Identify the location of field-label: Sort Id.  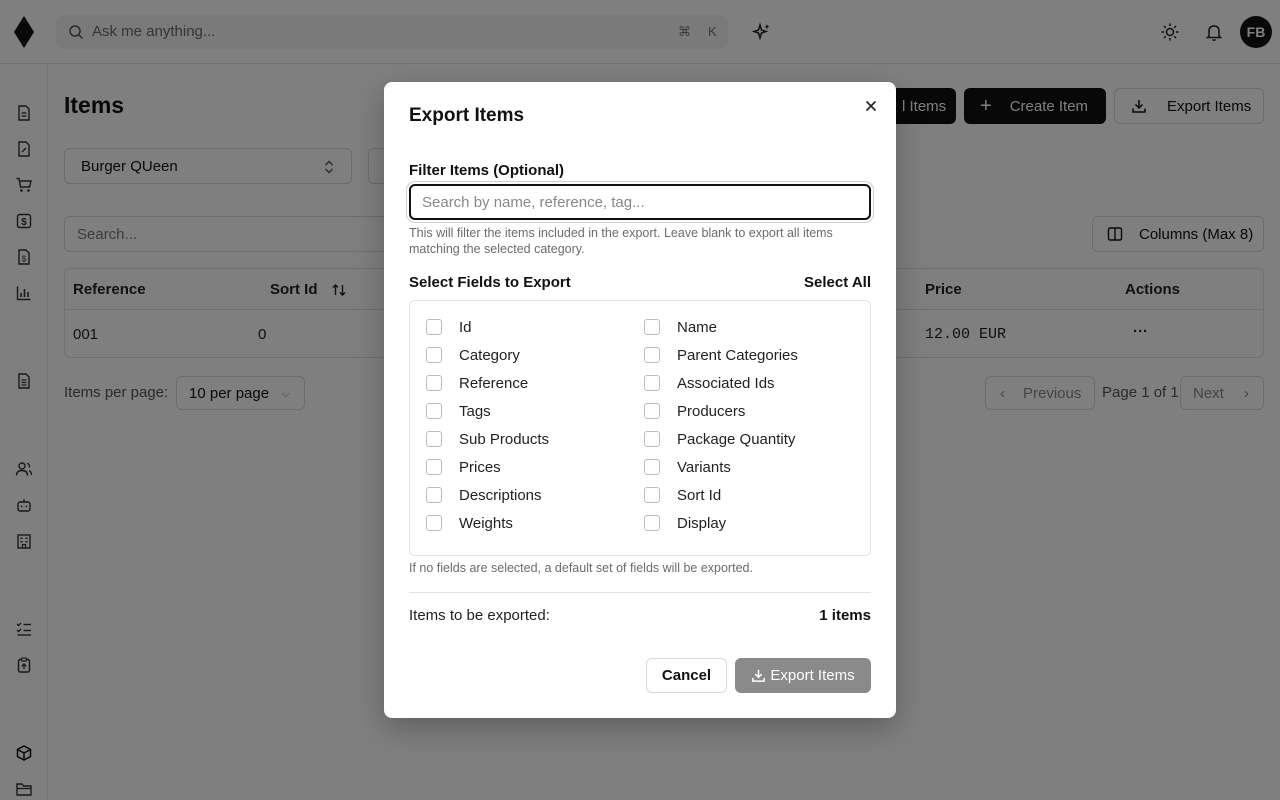
(699, 495).